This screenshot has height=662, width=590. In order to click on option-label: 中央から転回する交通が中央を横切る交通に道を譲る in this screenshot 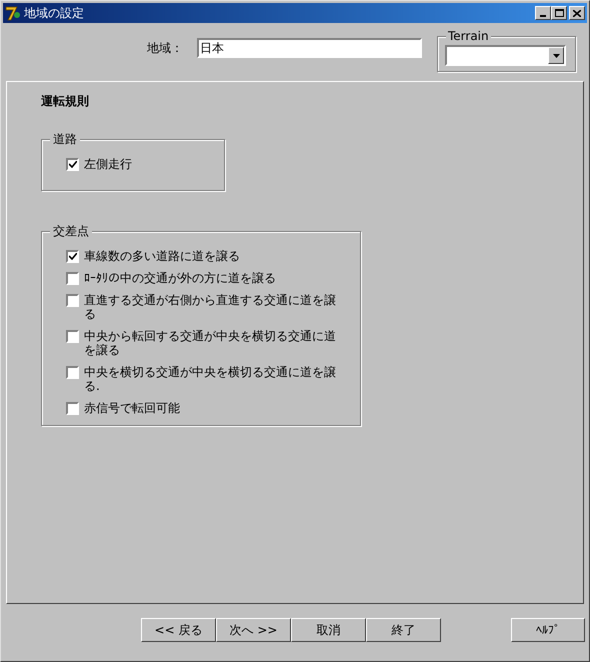, I will do `click(210, 343)`.